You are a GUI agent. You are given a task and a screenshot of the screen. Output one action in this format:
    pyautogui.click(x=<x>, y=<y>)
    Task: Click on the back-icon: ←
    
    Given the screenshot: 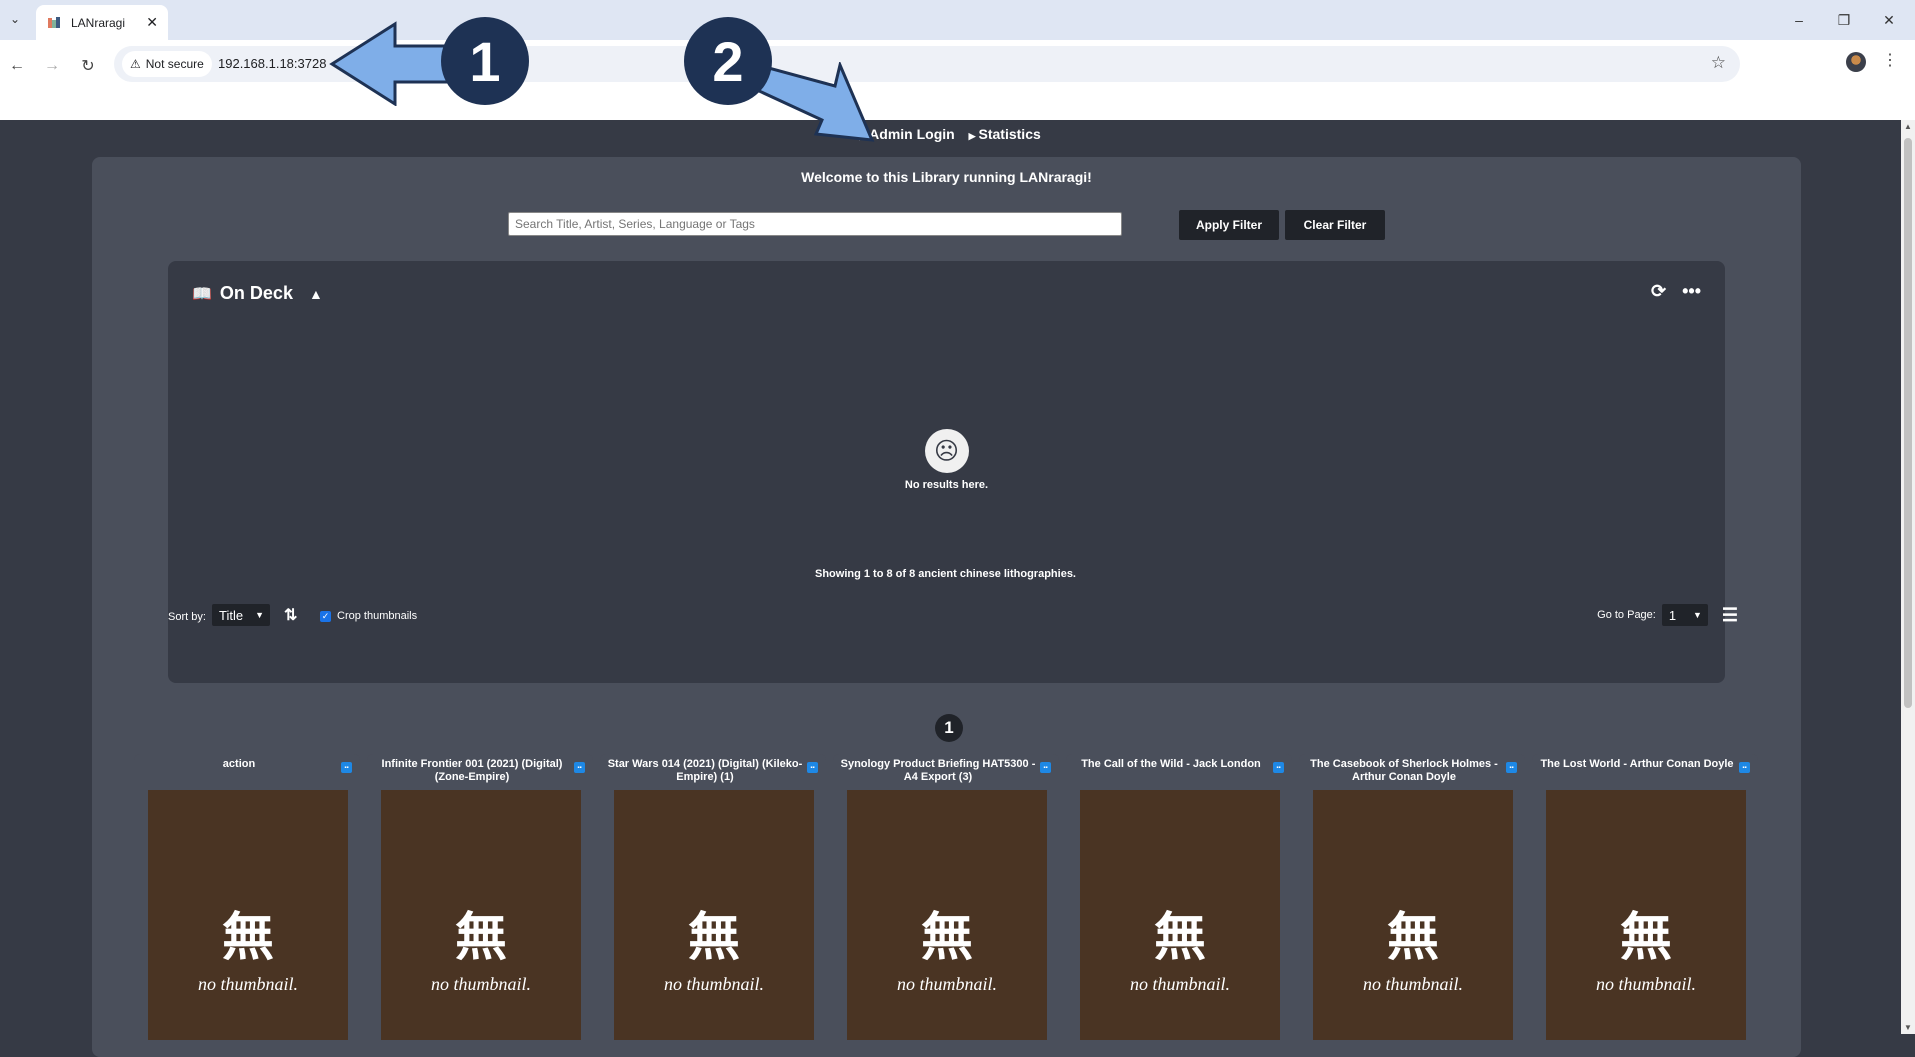 What is the action you would take?
    pyautogui.click(x=17, y=66)
    